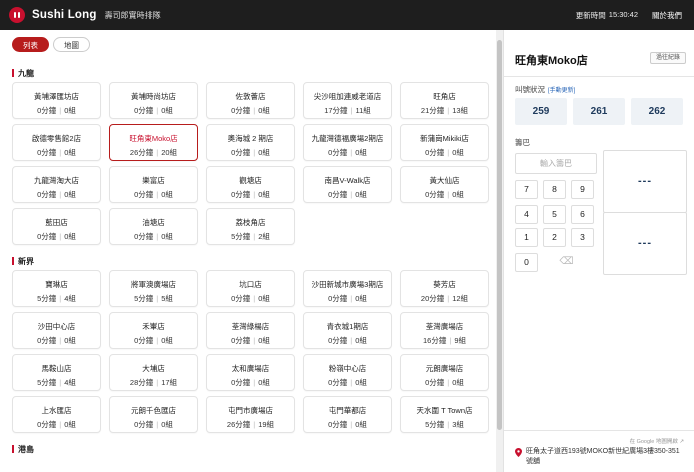  I want to click on store-name: 禾輋店, so click(153, 326).